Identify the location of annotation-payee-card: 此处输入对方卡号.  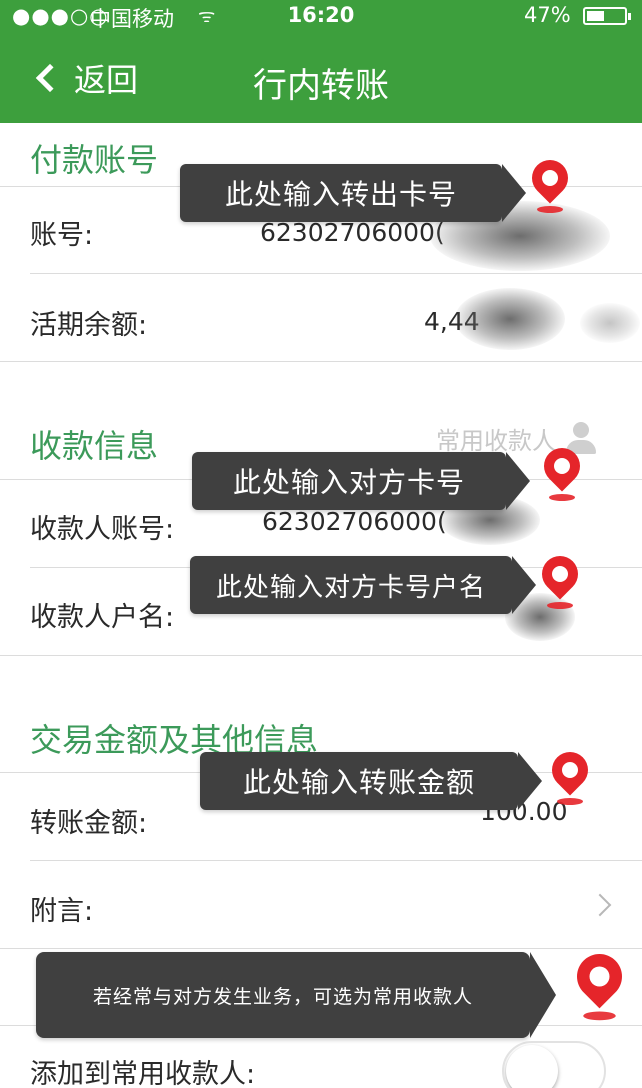
(361, 481).